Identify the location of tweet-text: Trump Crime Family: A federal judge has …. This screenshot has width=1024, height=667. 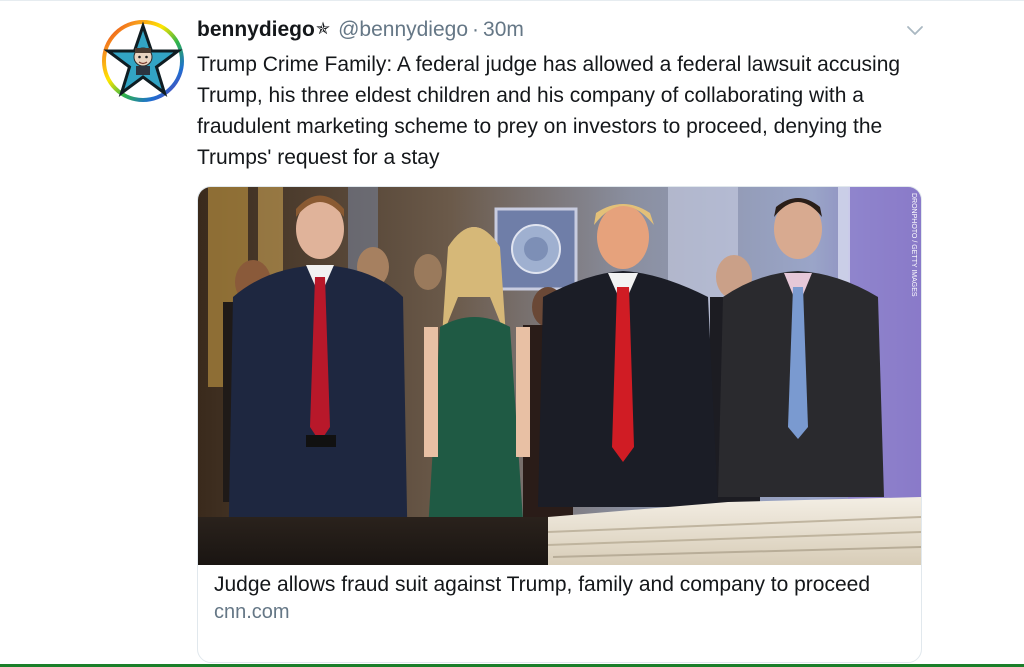
(549, 111).